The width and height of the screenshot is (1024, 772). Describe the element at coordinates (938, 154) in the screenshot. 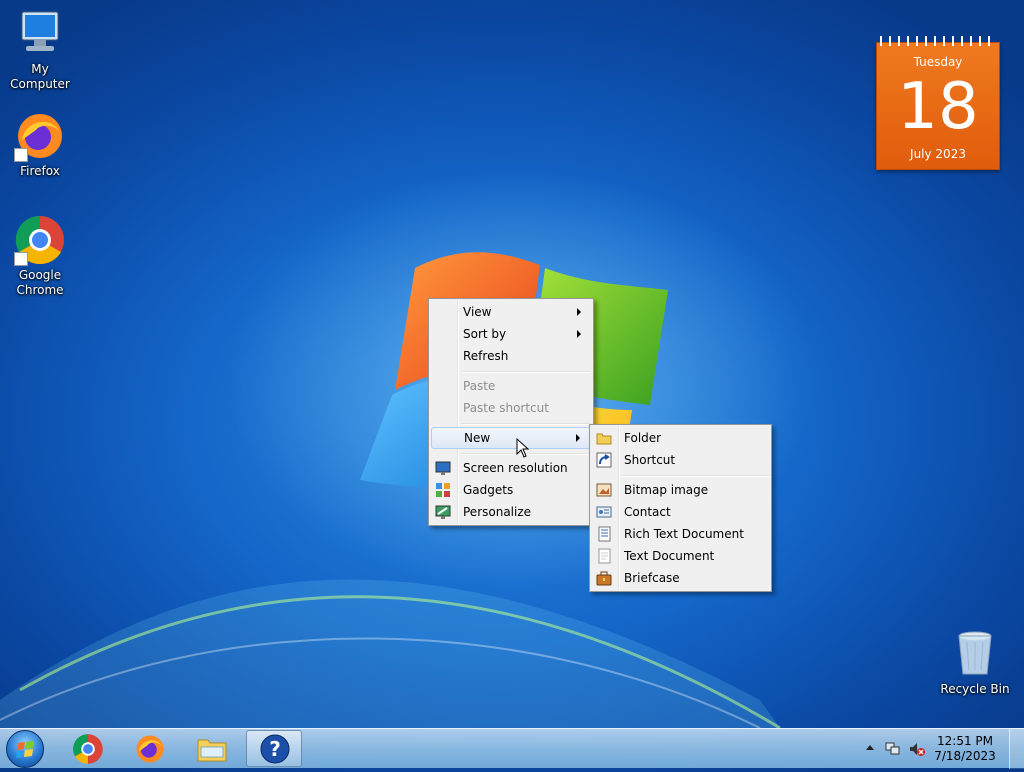

I see `calendar-month-year: July 2023` at that location.